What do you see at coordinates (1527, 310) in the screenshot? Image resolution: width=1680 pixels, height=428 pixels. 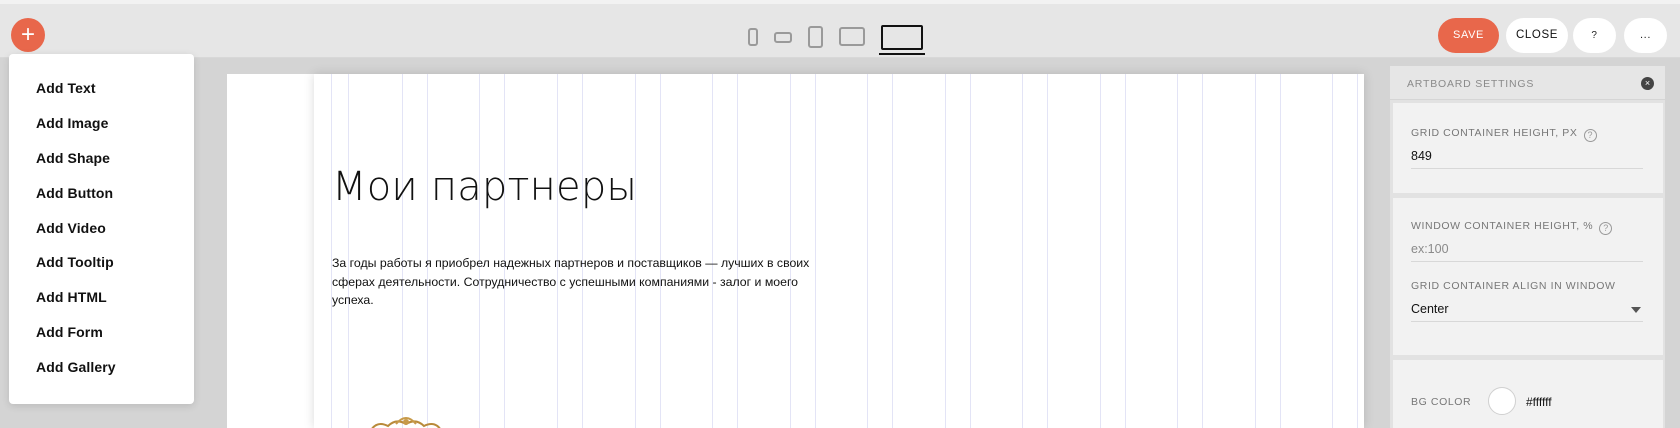 I see `align-select: Center` at bounding box center [1527, 310].